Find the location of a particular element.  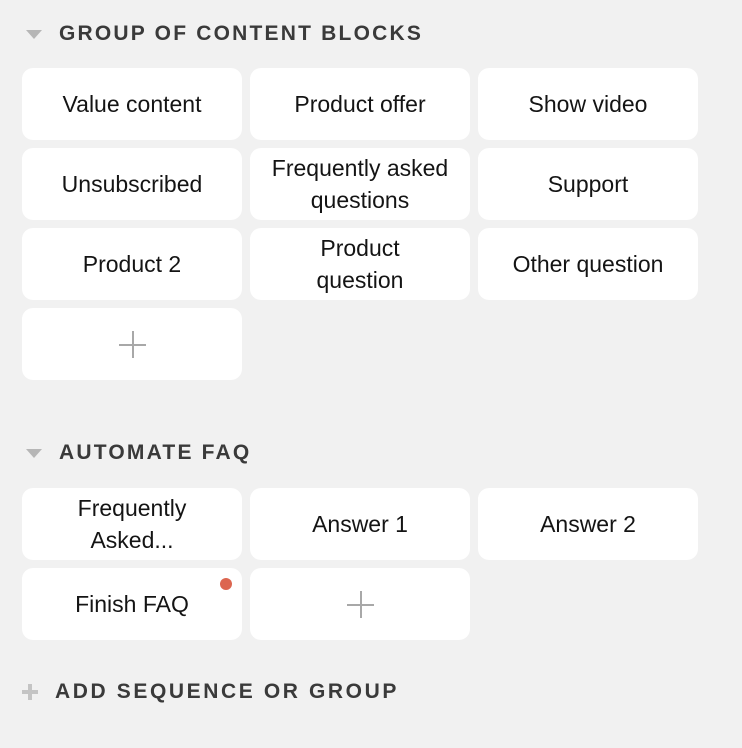

block-card: Unsubscribed is located at coordinates (132, 184).